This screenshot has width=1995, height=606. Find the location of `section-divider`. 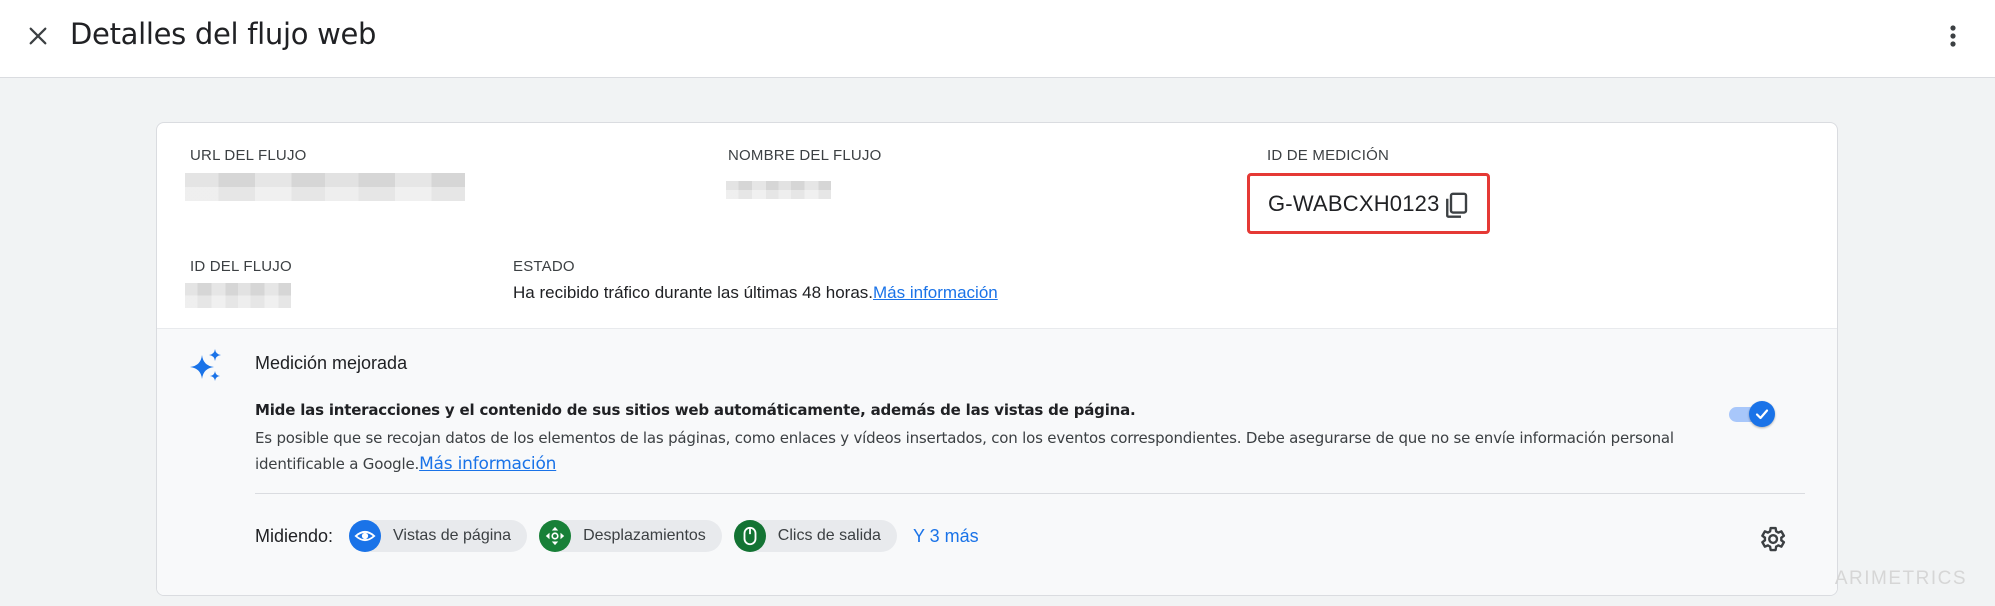

section-divider is located at coordinates (1030, 493).